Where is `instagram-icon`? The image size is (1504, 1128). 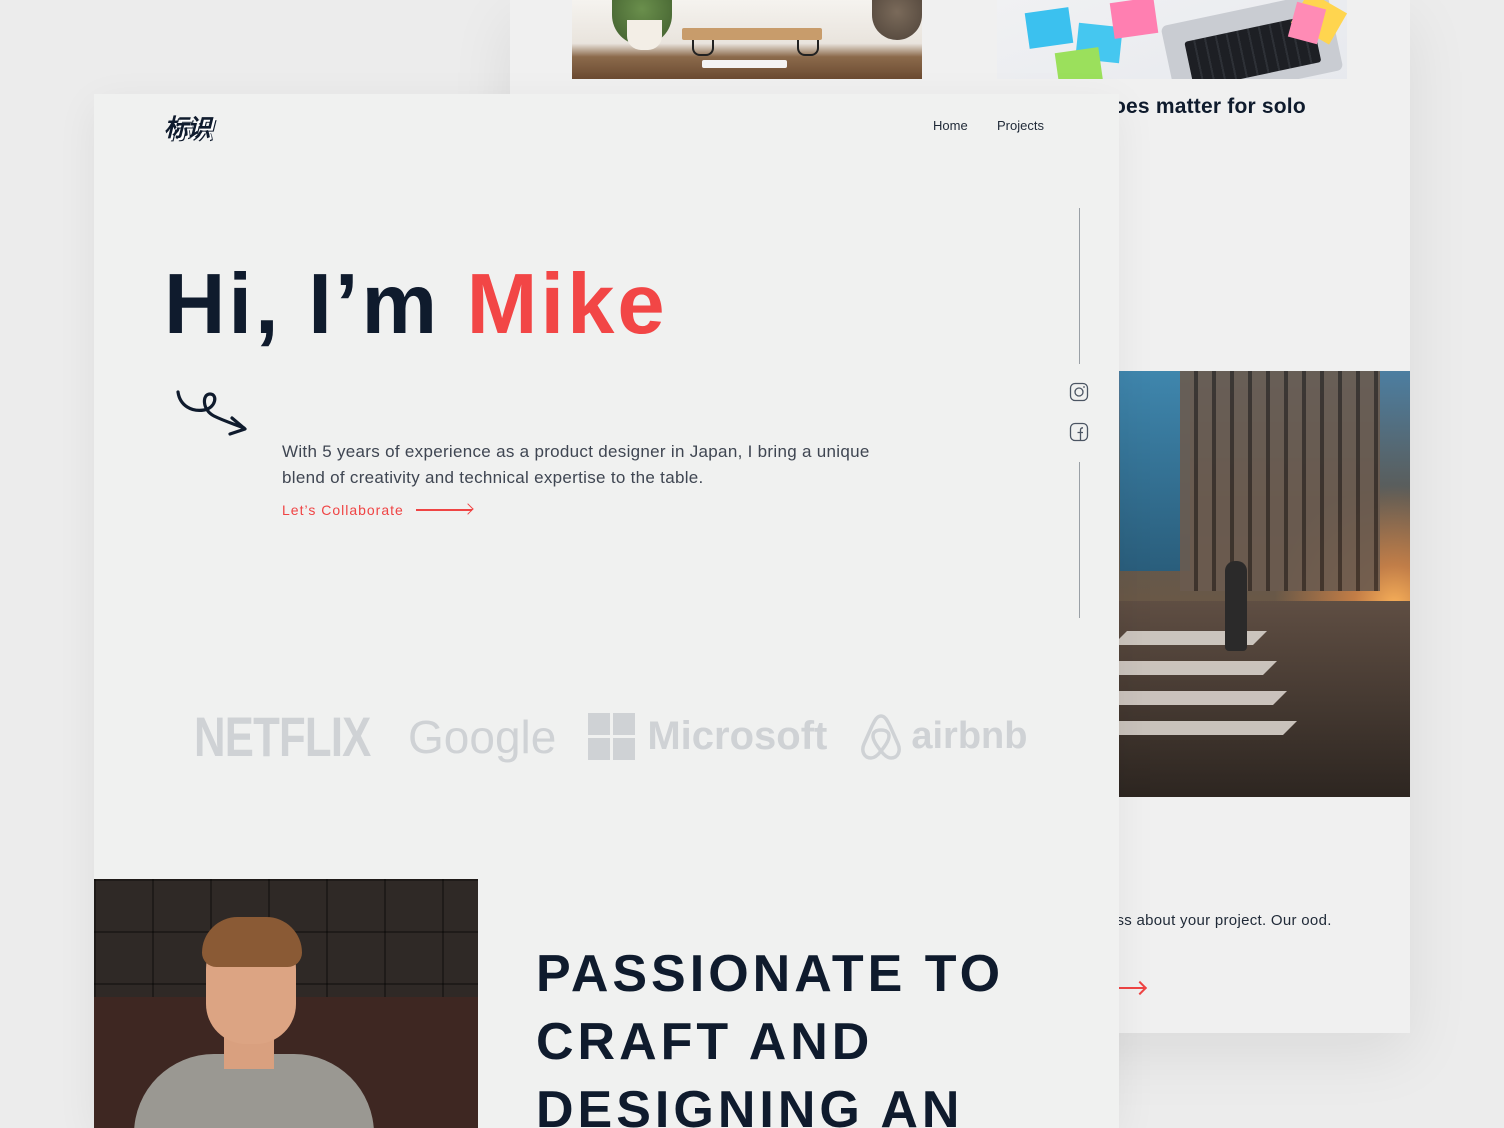 instagram-icon is located at coordinates (1079, 392).